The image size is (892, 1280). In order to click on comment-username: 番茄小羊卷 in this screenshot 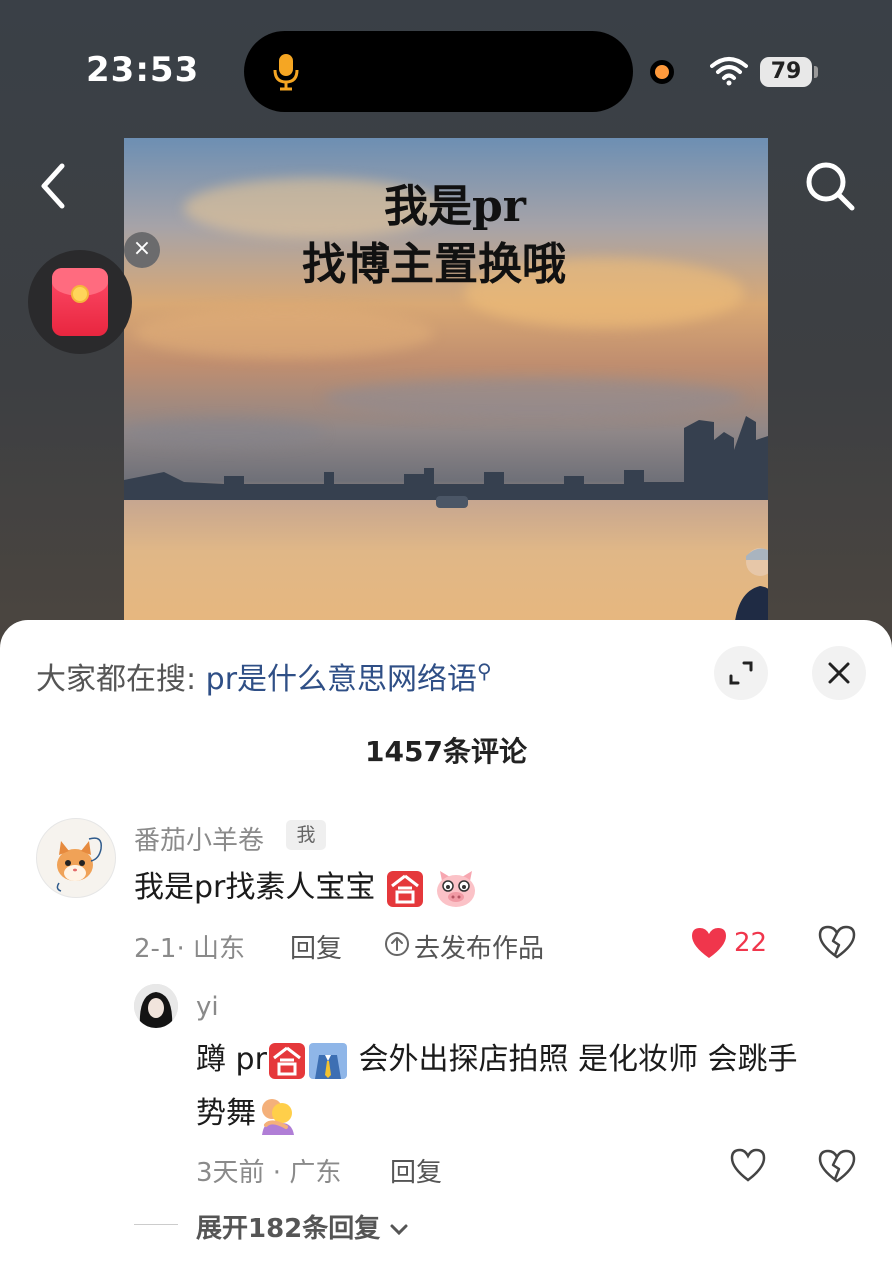, I will do `click(199, 838)`.